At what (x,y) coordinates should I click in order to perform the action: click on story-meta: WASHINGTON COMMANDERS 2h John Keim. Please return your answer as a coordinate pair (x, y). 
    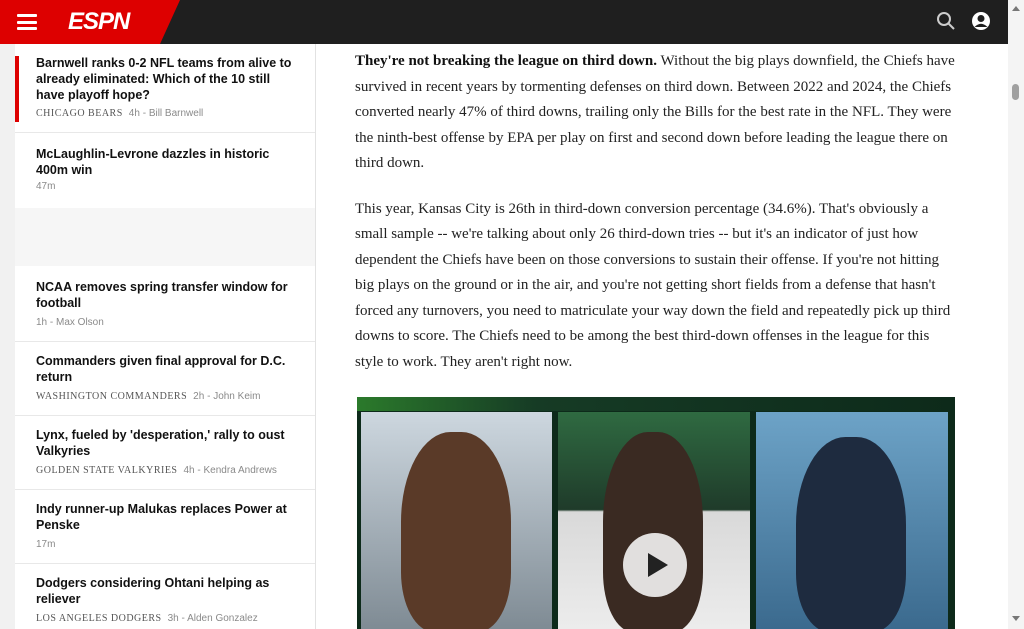
    Looking at the image, I should click on (148, 396).